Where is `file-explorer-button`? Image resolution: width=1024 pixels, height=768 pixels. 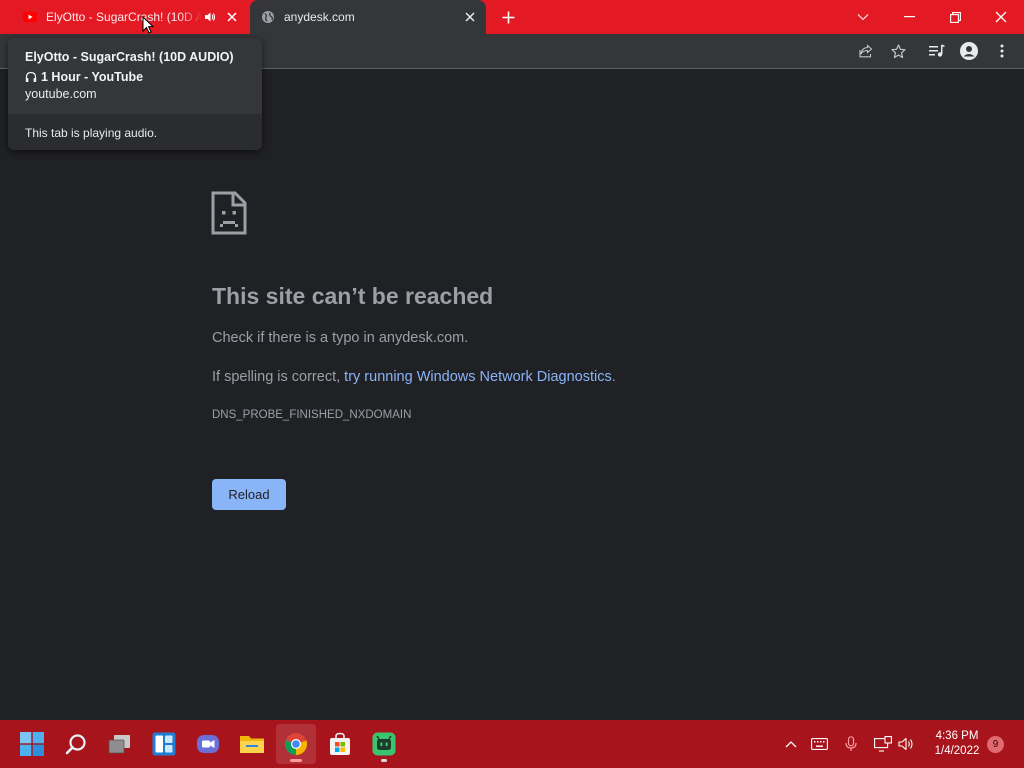
file-explorer-button is located at coordinates (252, 744).